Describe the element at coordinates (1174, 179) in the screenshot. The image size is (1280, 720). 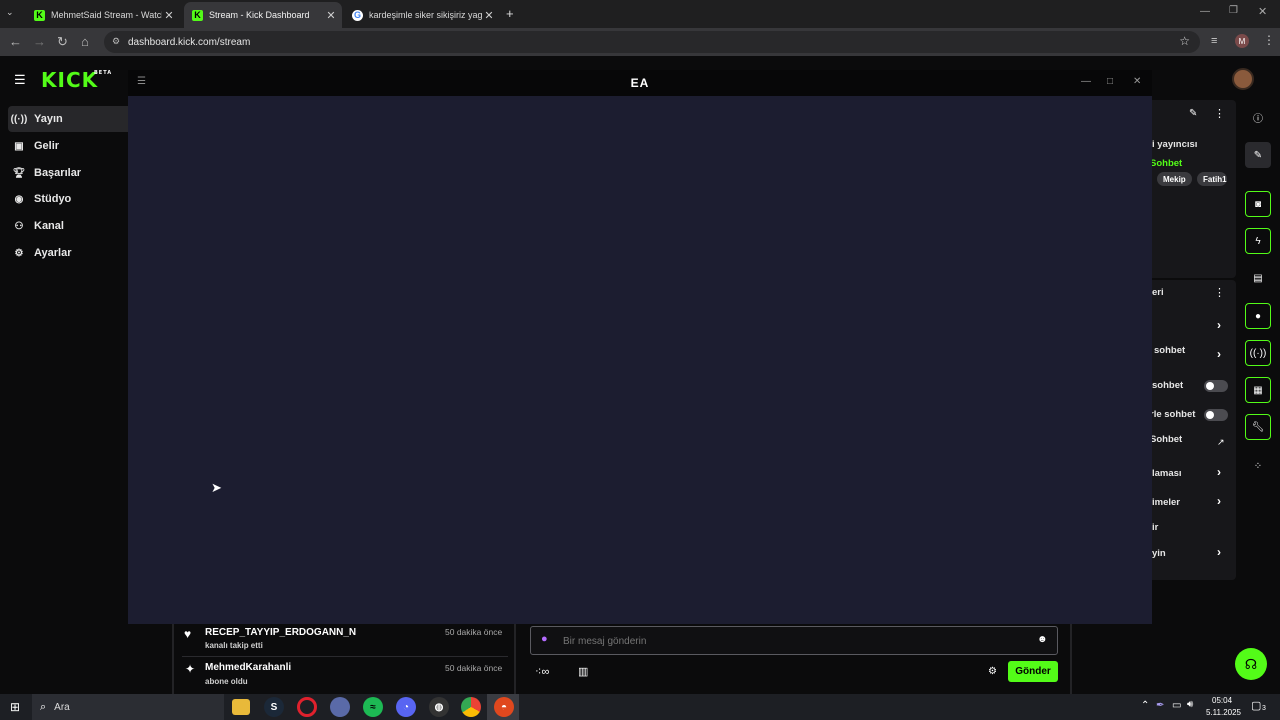
I see `tag-pill: Mekip` at that location.